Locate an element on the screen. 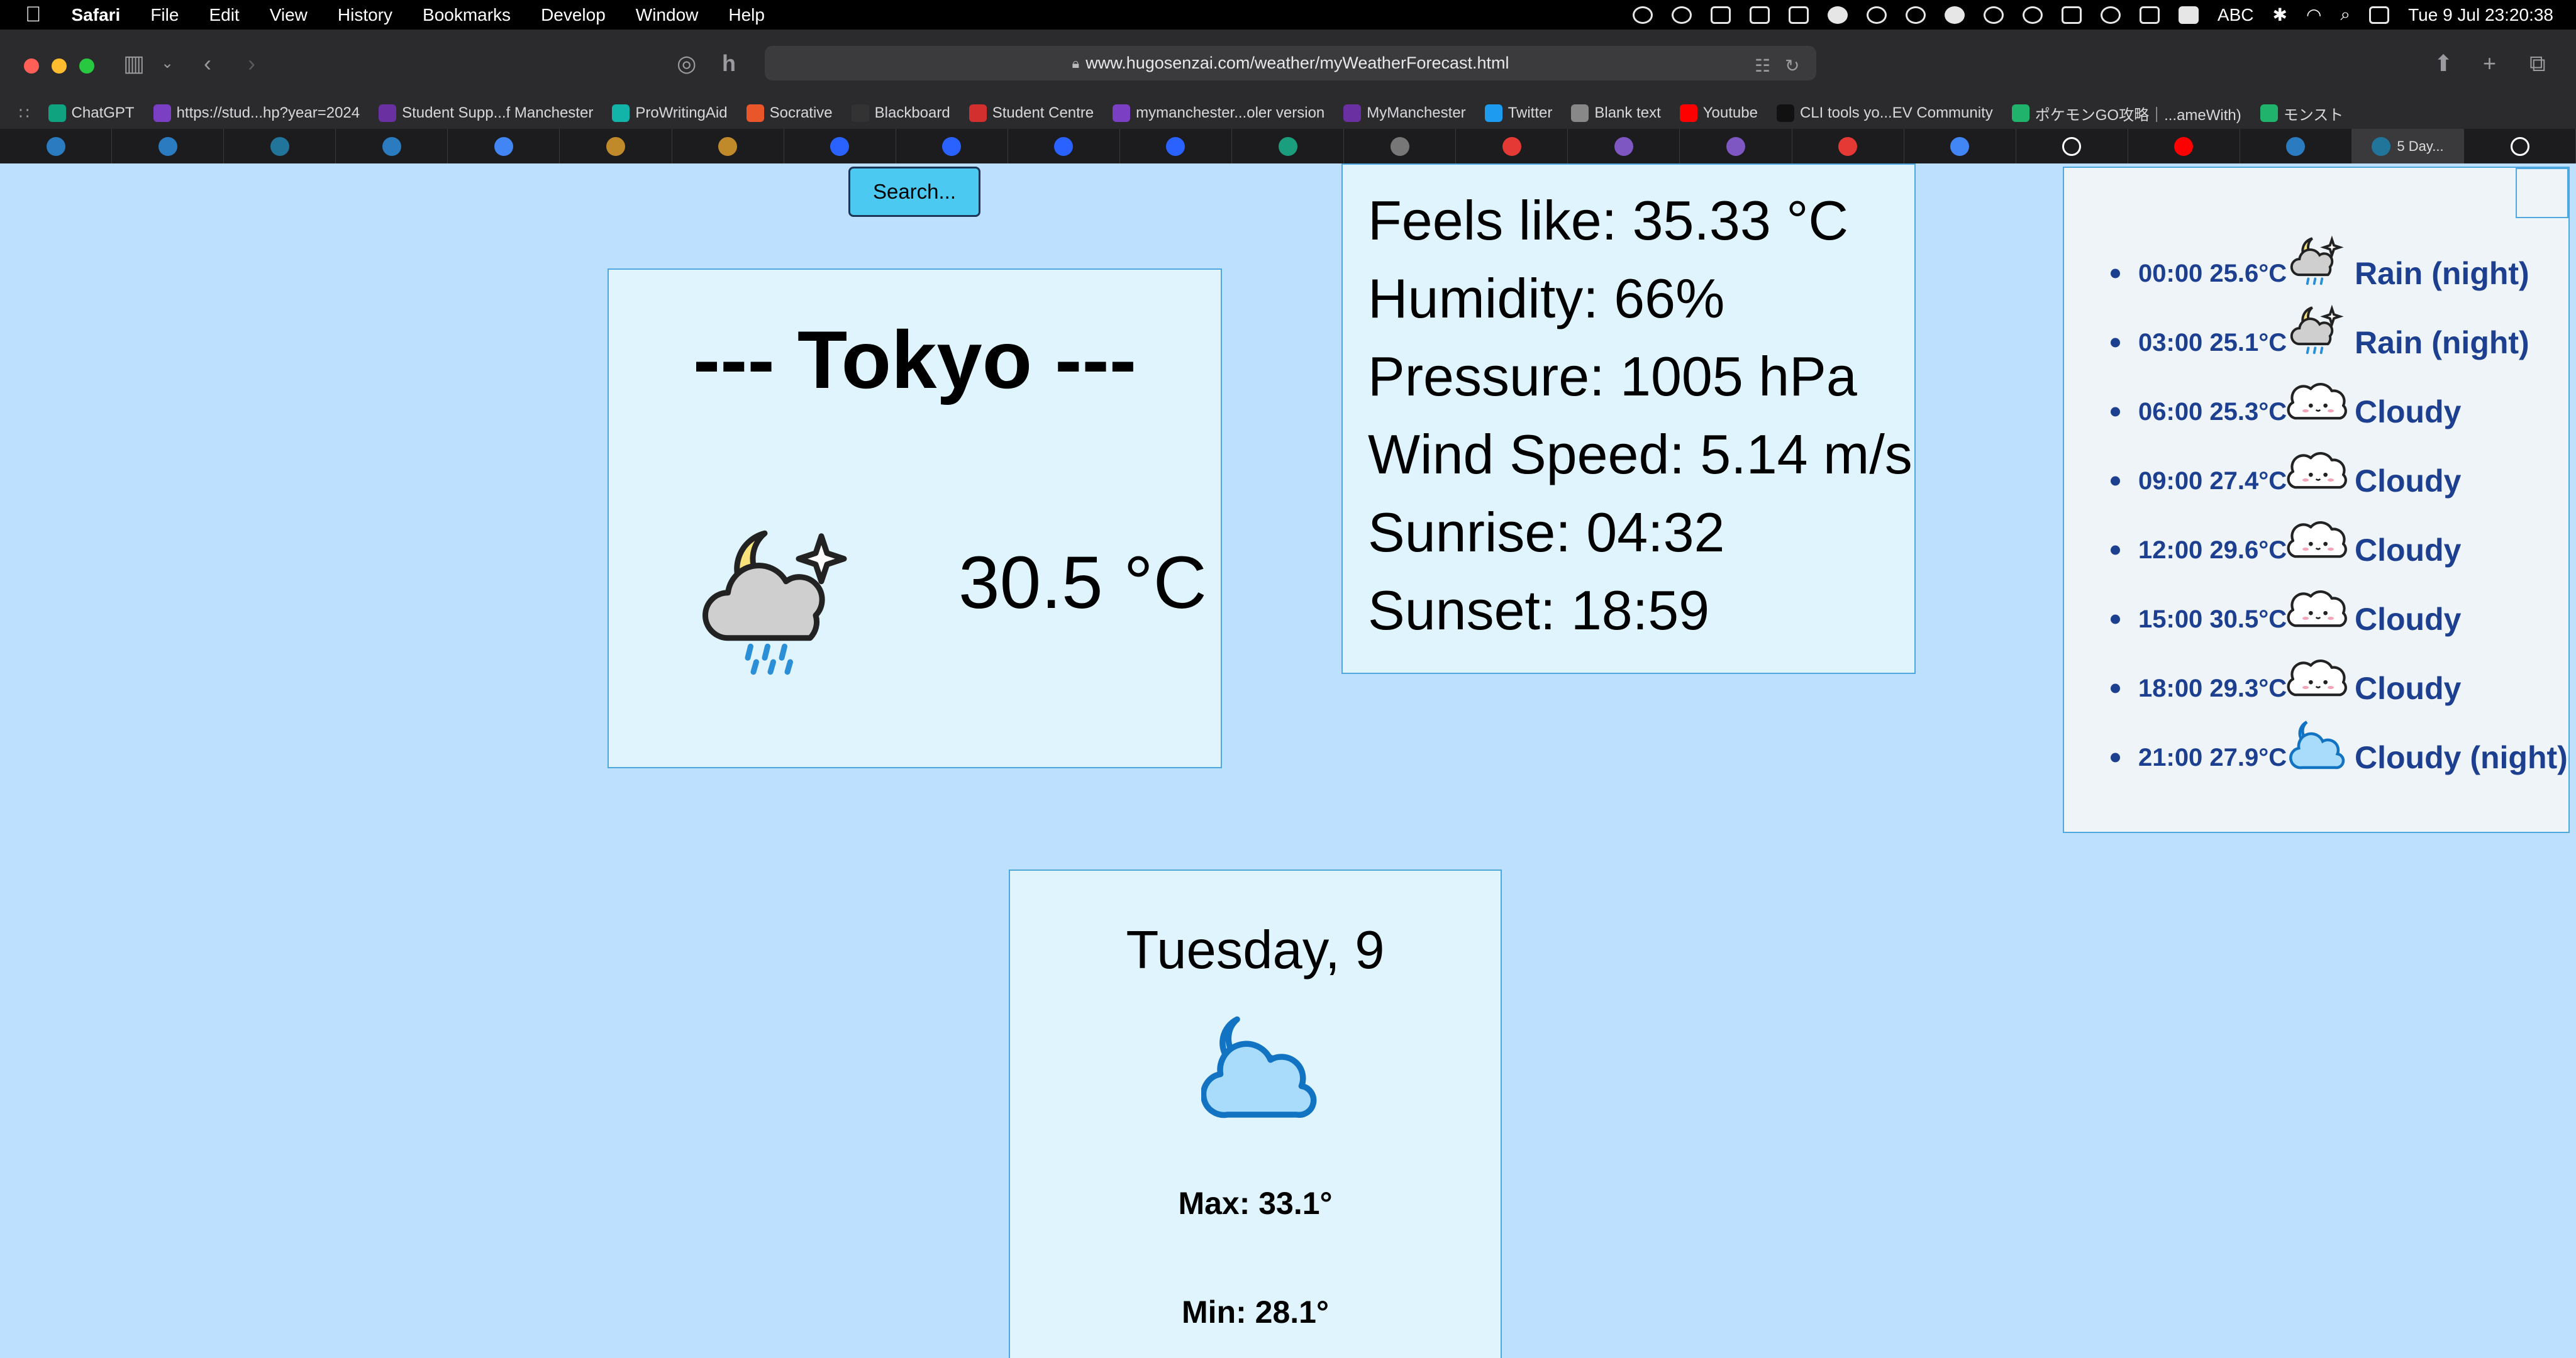 The height and width of the screenshot is (1358, 2576). favorite-item: Blackboard is located at coordinates (900, 113).